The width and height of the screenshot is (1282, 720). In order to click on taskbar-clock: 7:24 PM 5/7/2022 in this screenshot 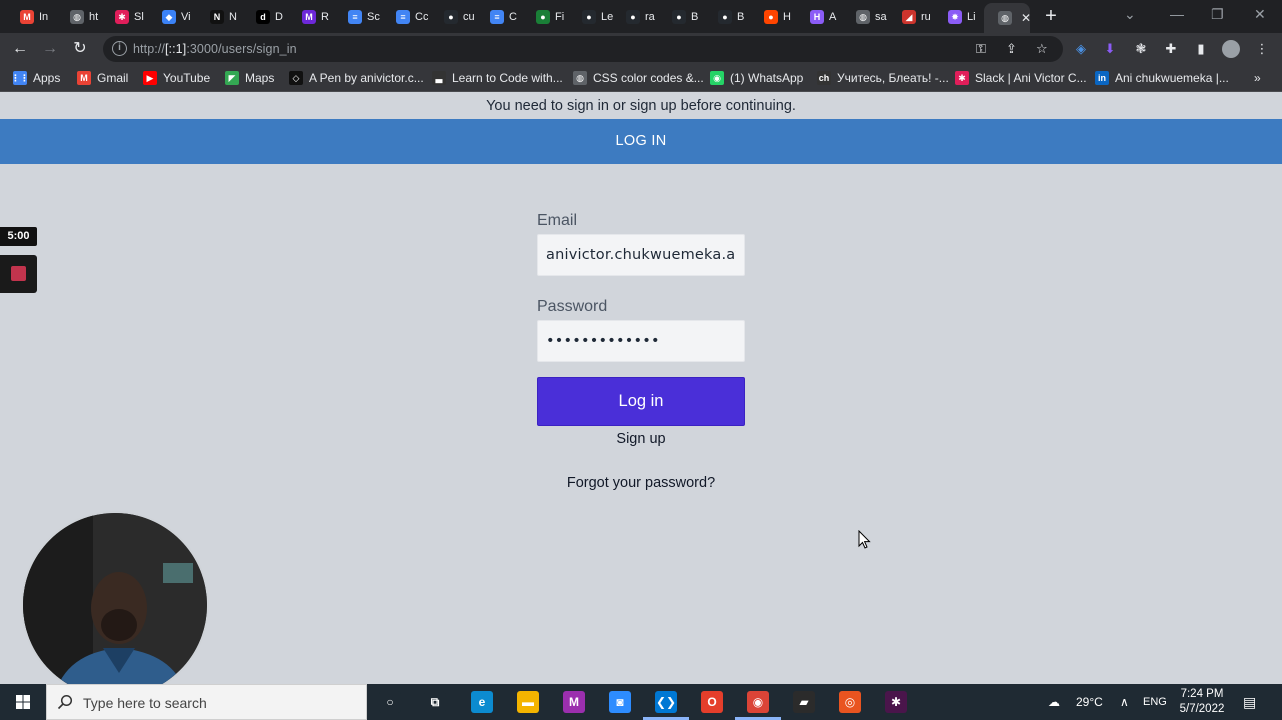, I will do `click(1202, 702)`.